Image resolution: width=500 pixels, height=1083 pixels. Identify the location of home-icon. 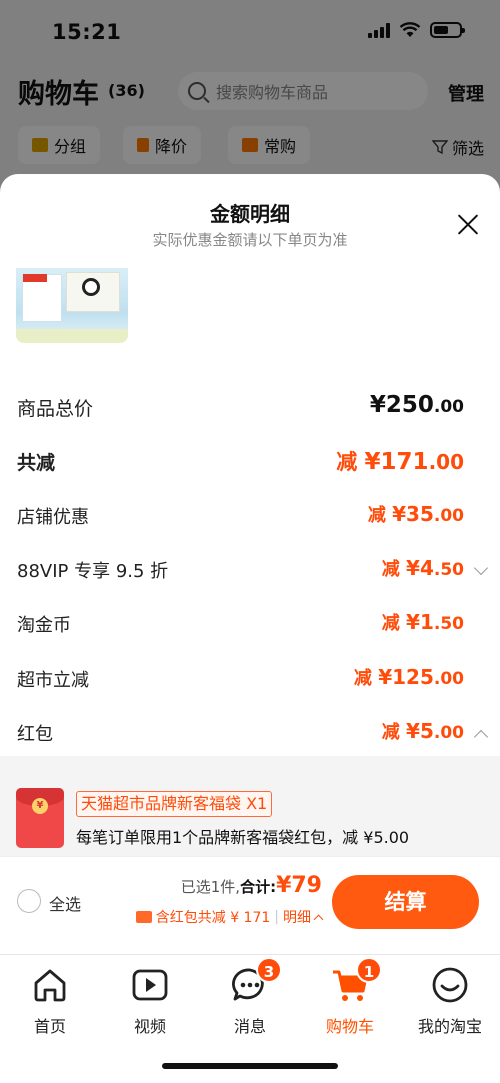
(50, 985).